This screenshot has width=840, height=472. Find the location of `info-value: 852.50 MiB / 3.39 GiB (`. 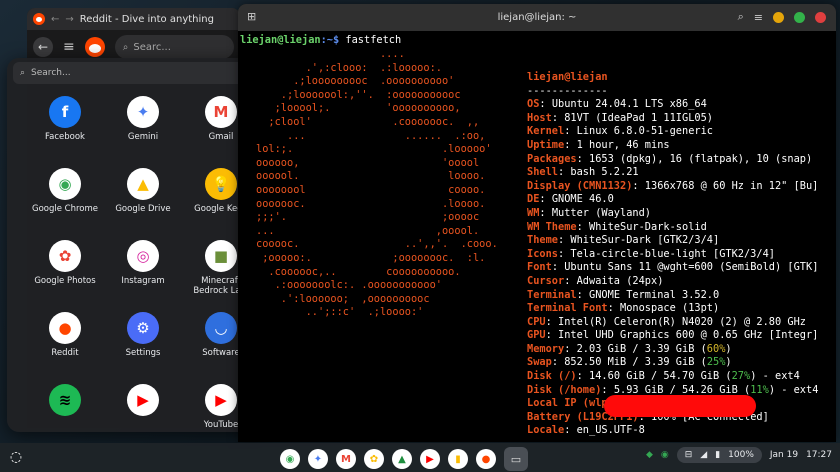

info-value: 852.50 MiB / 3.39 GiB ( is located at coordinates (635, 362).